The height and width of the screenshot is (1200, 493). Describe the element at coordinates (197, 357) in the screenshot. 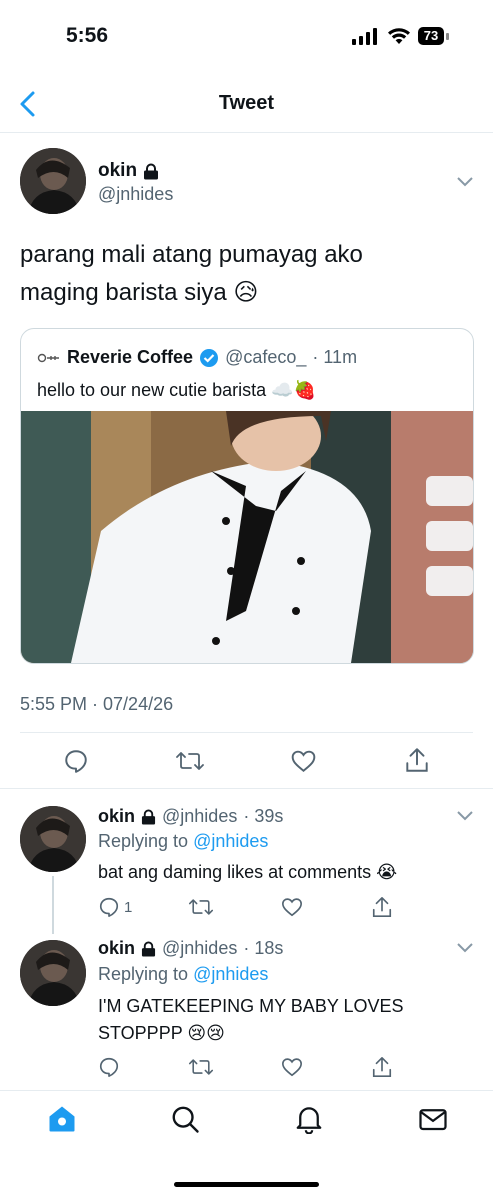

I see `quote-header: Reverie Coffee @cafeco_ · 11m` at that location.